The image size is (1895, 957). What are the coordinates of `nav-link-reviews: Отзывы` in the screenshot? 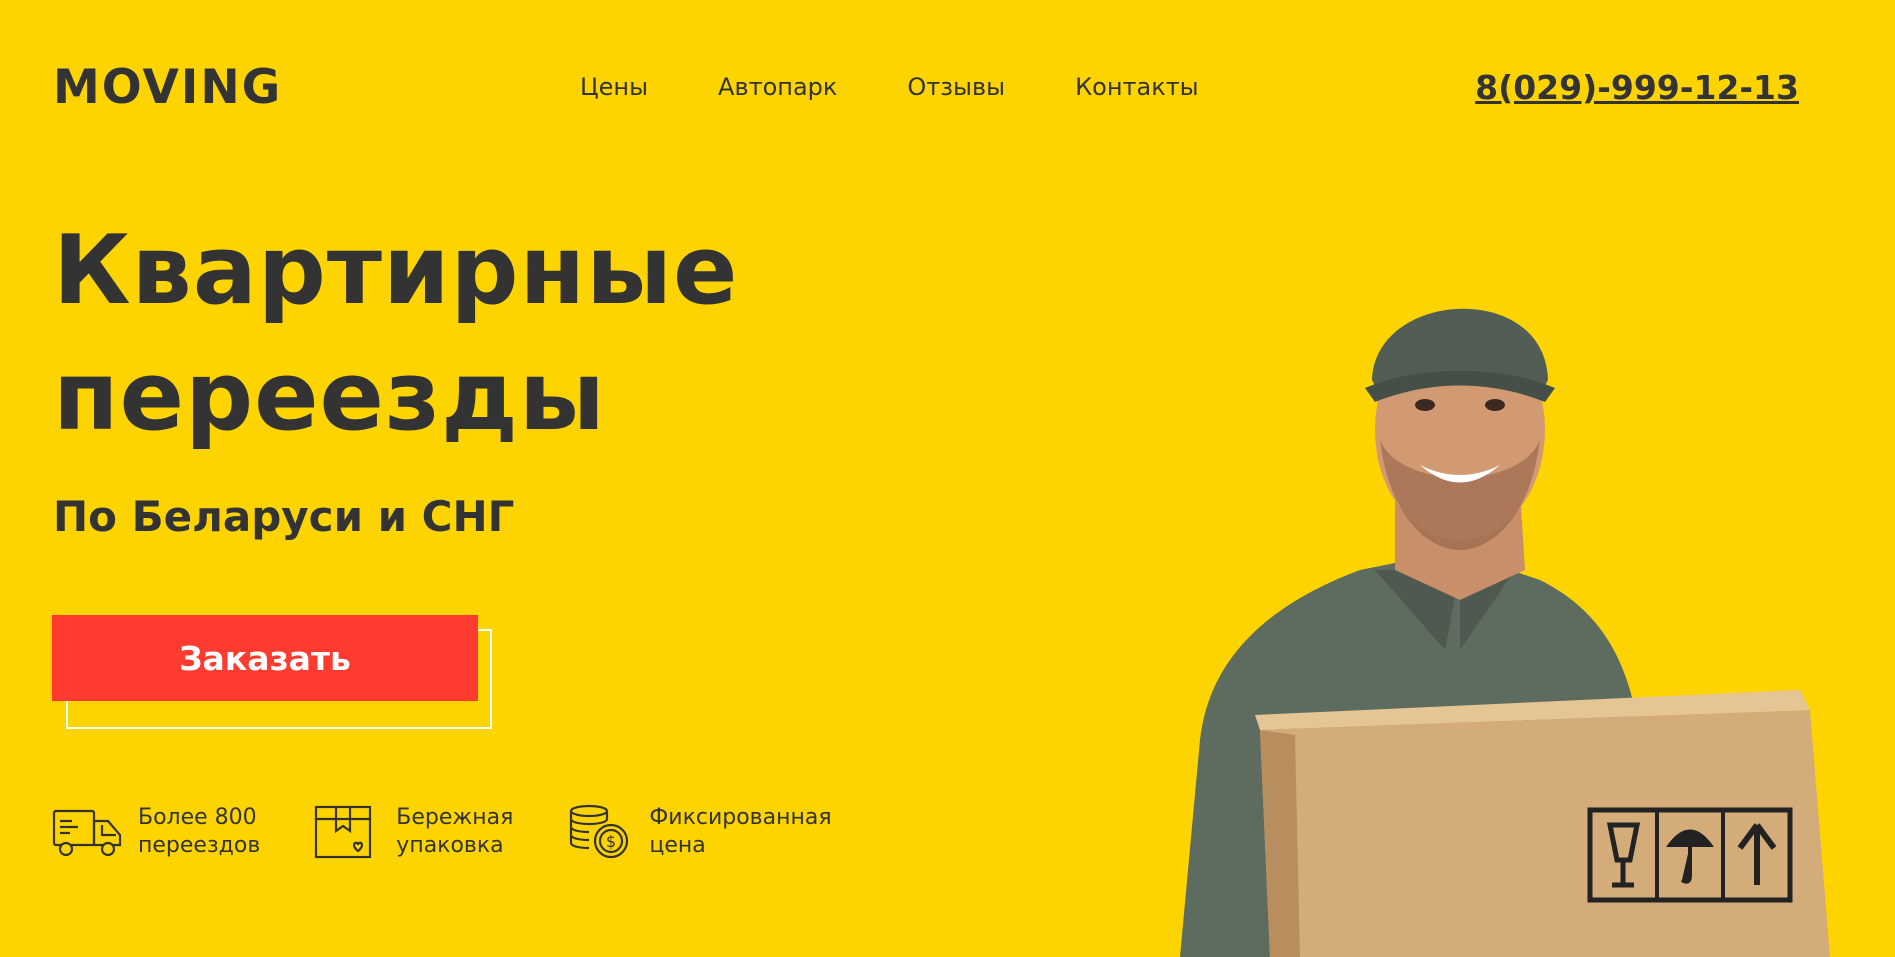 It's located at (956, 87).